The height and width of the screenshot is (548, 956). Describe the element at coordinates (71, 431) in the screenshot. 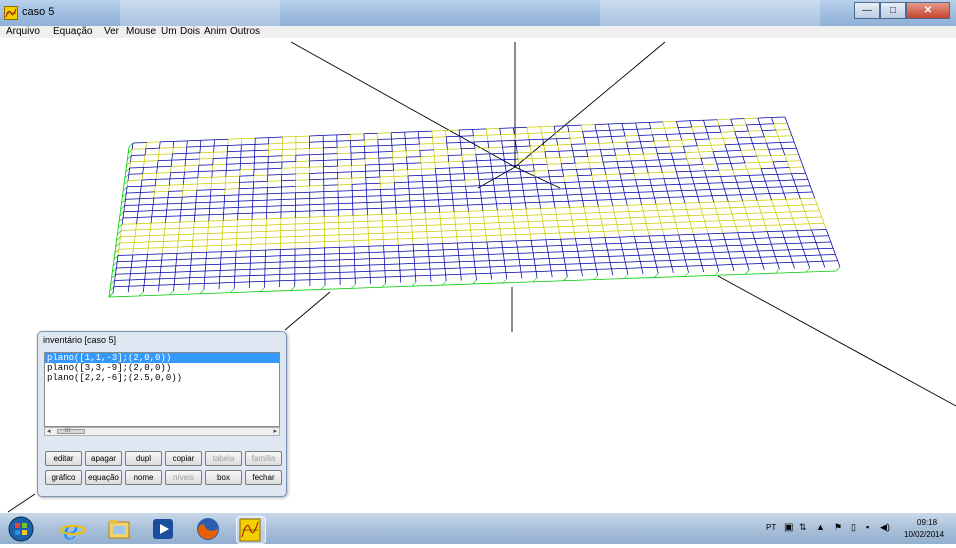

I see `scroll-thumb` at that location.